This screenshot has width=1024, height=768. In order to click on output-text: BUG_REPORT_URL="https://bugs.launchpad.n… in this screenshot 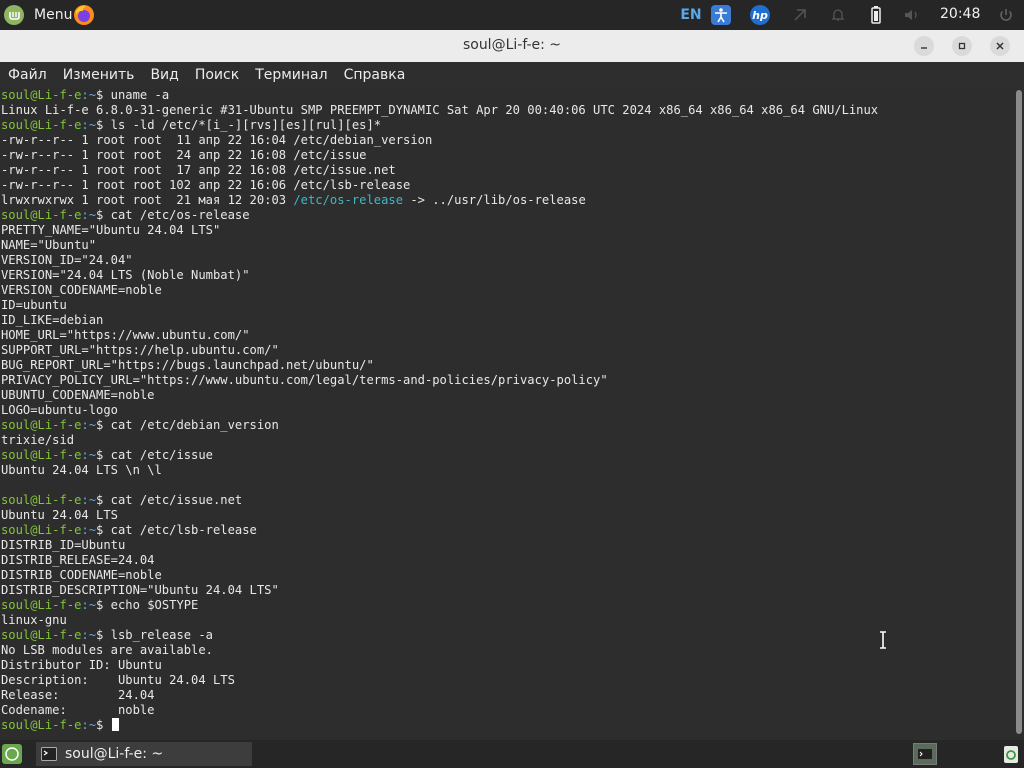, I will do `click(187, 365)`.